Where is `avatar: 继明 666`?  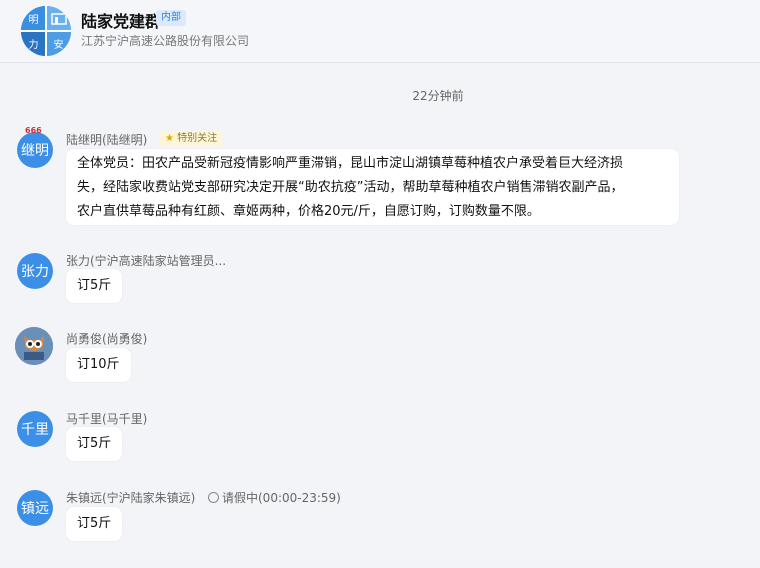
avatar: 继明 666 is located at coordinates (35, 147).